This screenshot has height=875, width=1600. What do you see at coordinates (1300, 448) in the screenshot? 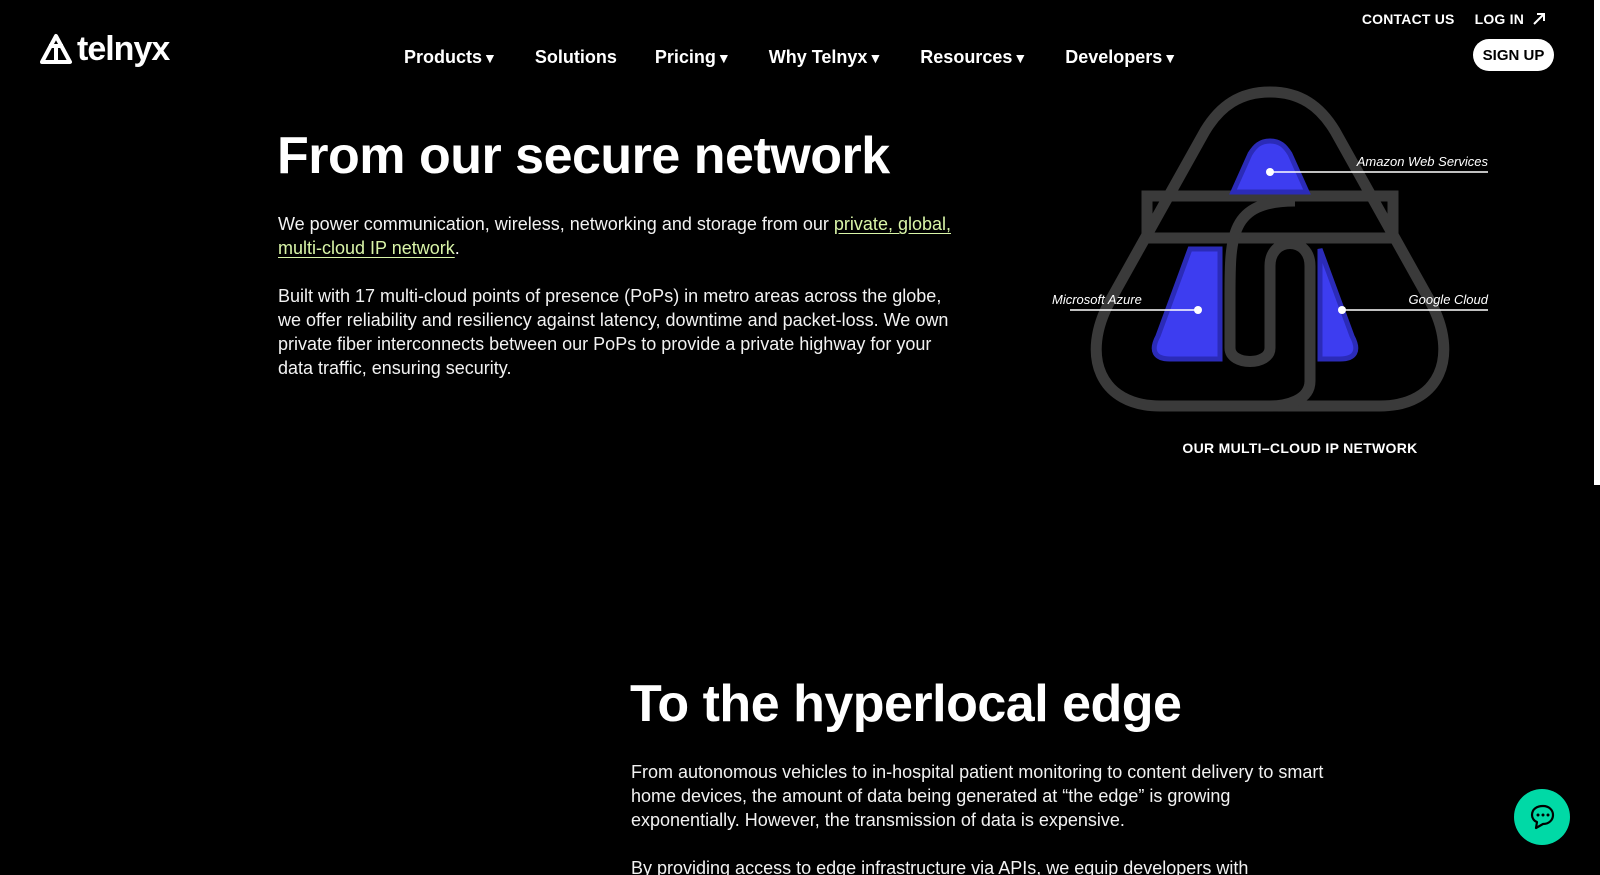
I see `diagram-caption: OUR MULTI–CLOUD IP NETWORK` at bounding box center [1300, 448].